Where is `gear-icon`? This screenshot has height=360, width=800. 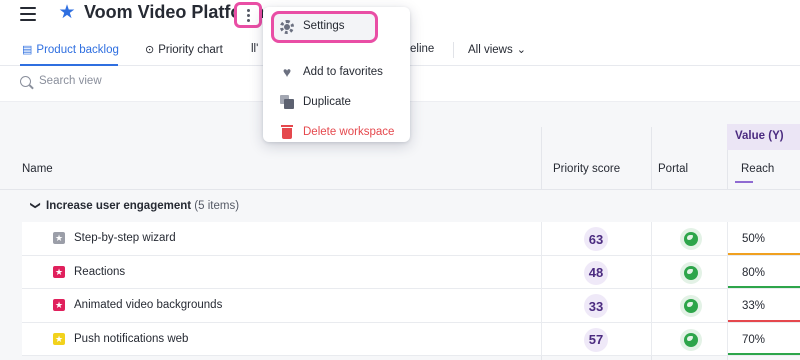
gear-icon is located at coordinates (287, 27).